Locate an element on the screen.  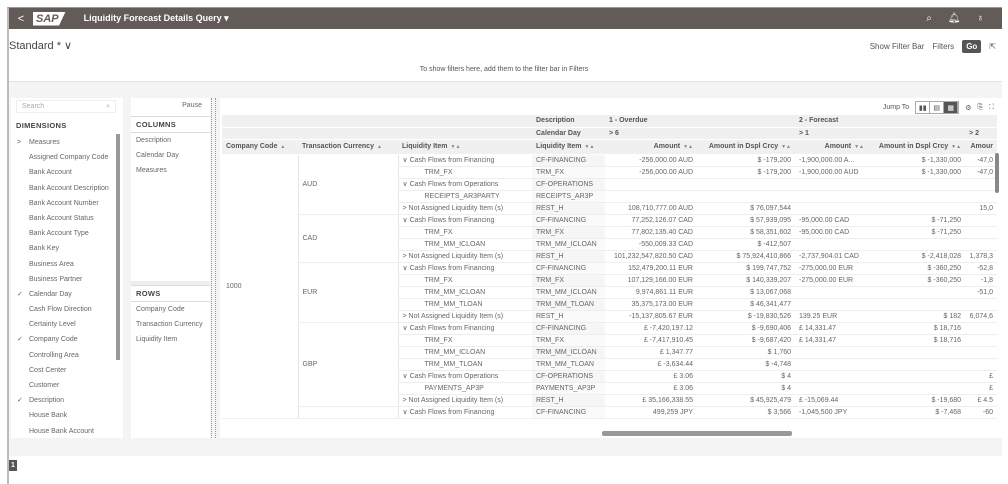
day-group-header: > 6 is located at coordinates (700, 133).